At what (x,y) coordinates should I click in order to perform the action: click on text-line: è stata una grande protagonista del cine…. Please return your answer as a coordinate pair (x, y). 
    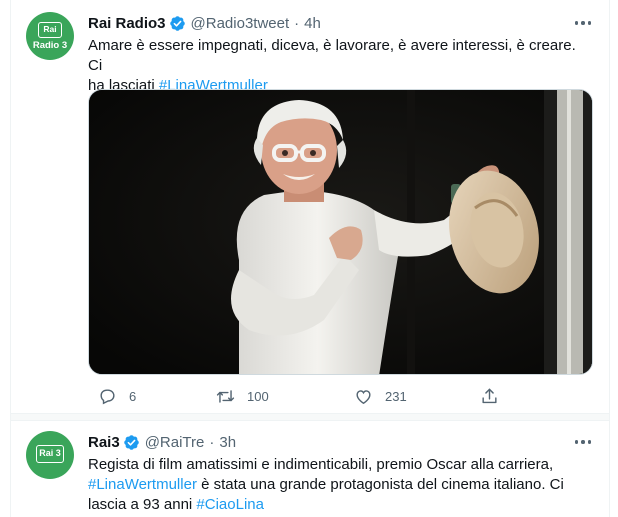
    Looking at the image, I should click on (380, 484).